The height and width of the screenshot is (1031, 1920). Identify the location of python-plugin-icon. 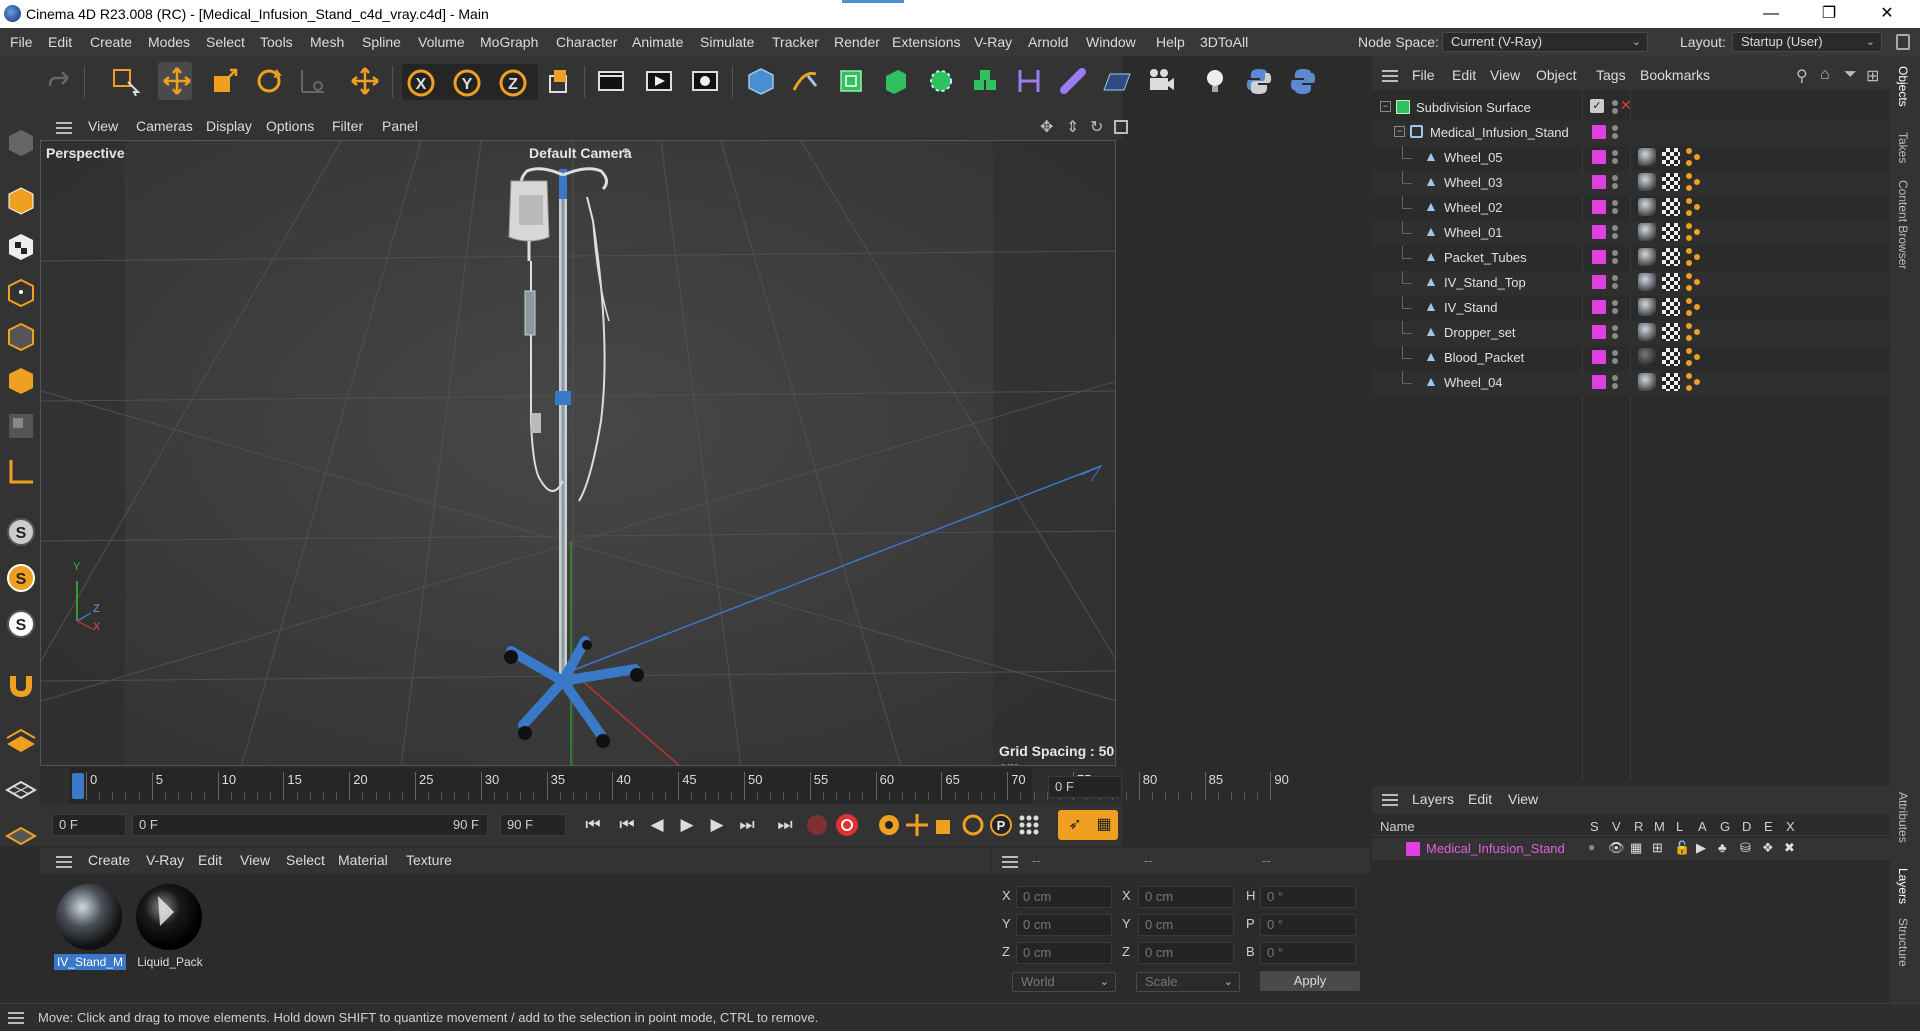
(1303, 81).